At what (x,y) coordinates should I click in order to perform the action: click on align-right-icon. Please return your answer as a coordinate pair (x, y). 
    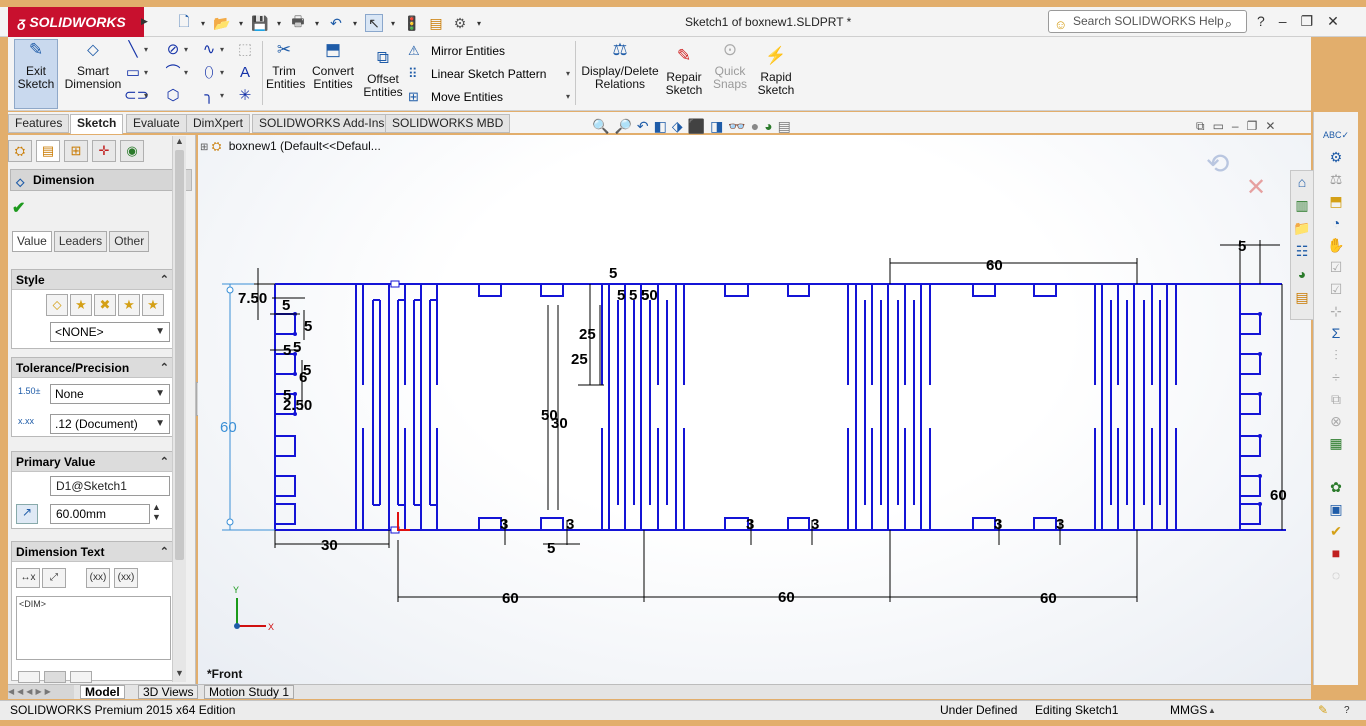
    Looking at the image, I should click on (81, 677).